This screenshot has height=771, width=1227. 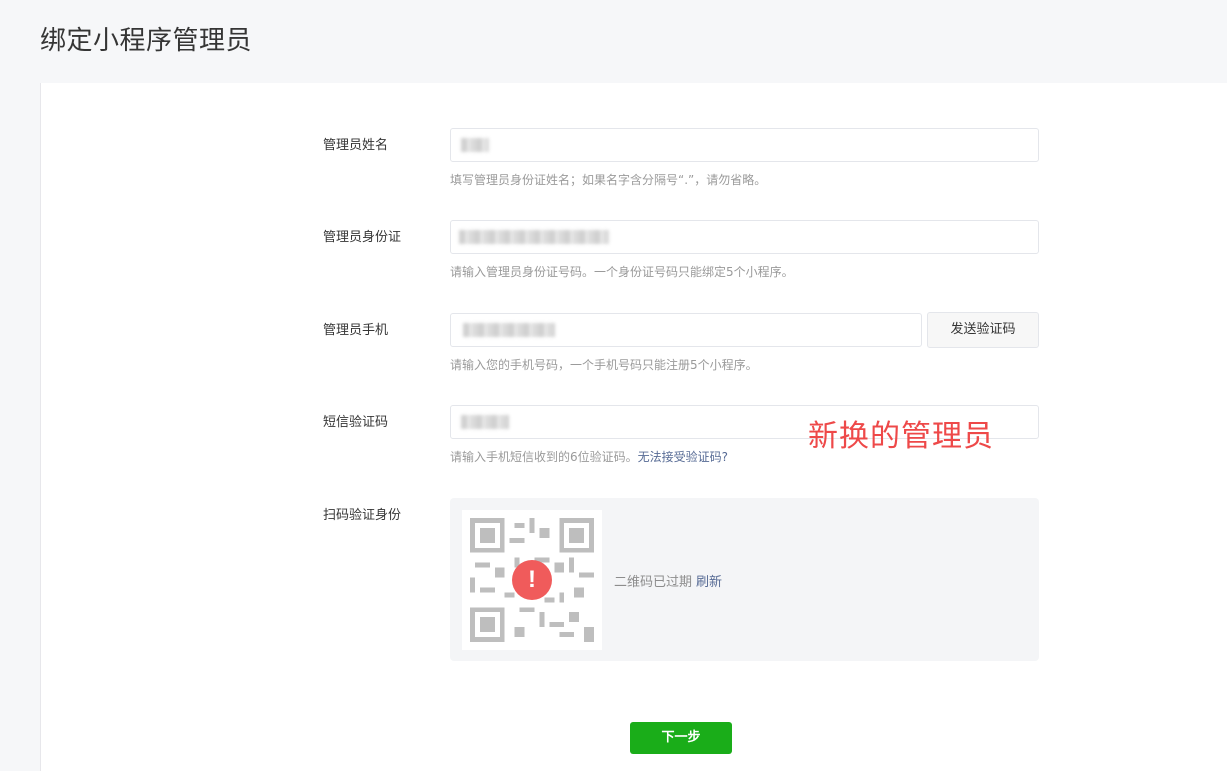 I want to click on sms-code-hint: 请输入手机短信收到的6位验证码。无法接受验证码?, so click(x=589, y=457).